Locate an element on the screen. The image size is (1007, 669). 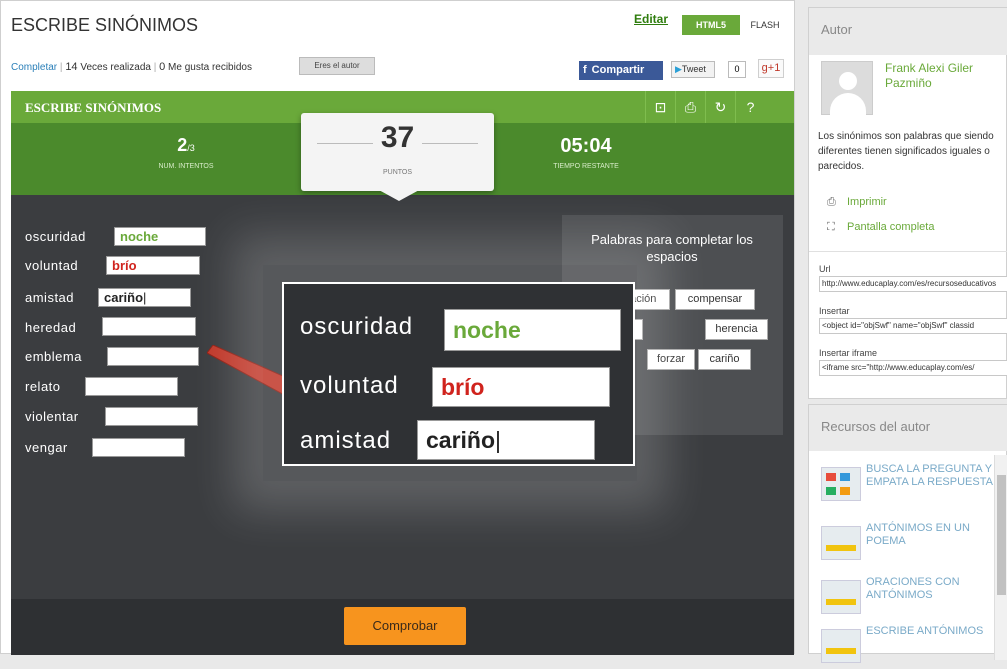
fullscreen-icon: ⊡ is located at coordinates (660, 107).